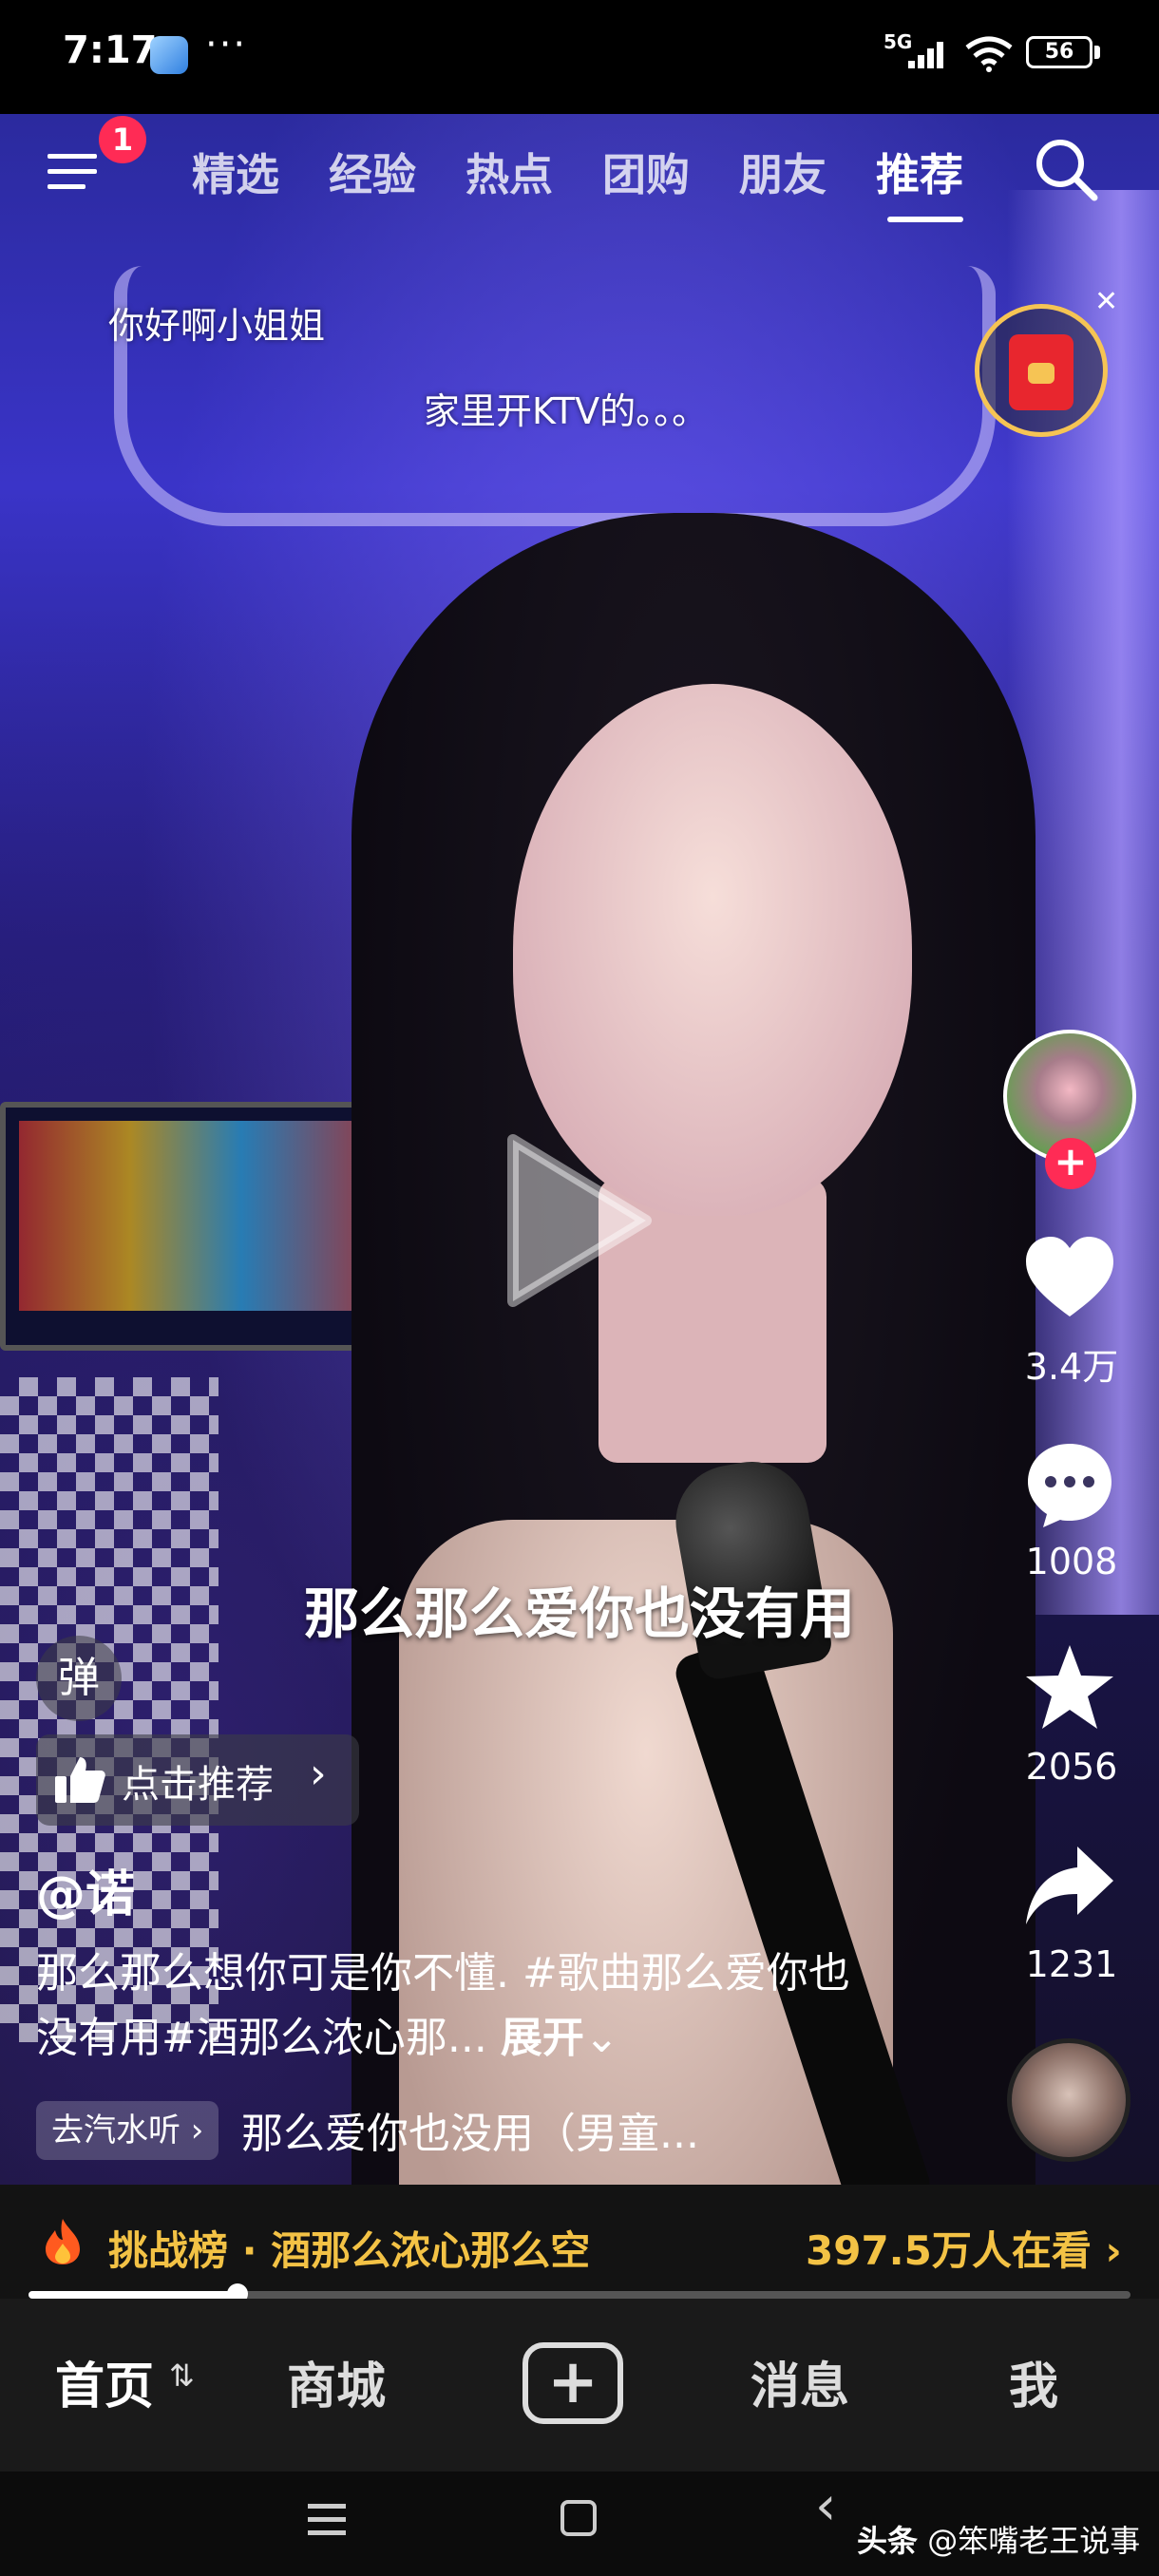 The image size is (1159, 2576). What do you see at coordinates (226, 44) in the screenshot?
I see `more-notifications-icon: ···` at bounding box center [226, 44].